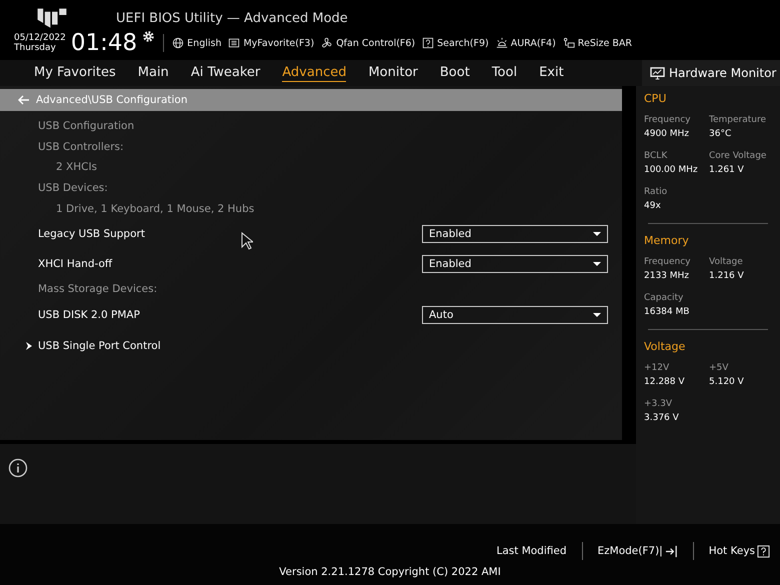 This screenshot has height=585, width=780. I want to click on sensor-value: 49x, so click(653, 206).